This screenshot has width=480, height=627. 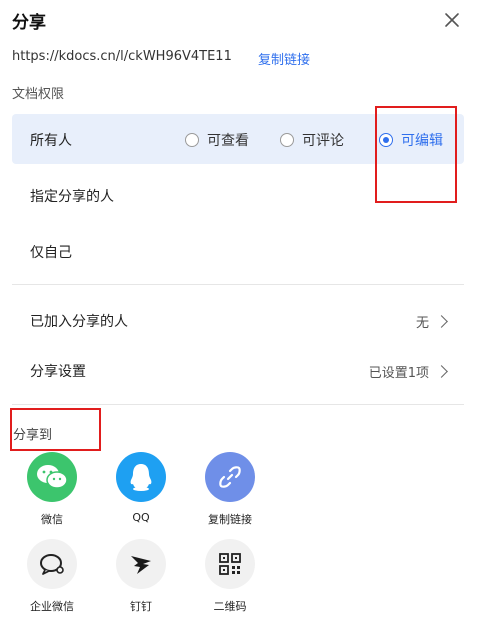 What do you see at coordinates (38, 94) in the screenshot?
I see `permission-section-label: 文档权限` at bounding box center [38, 94].